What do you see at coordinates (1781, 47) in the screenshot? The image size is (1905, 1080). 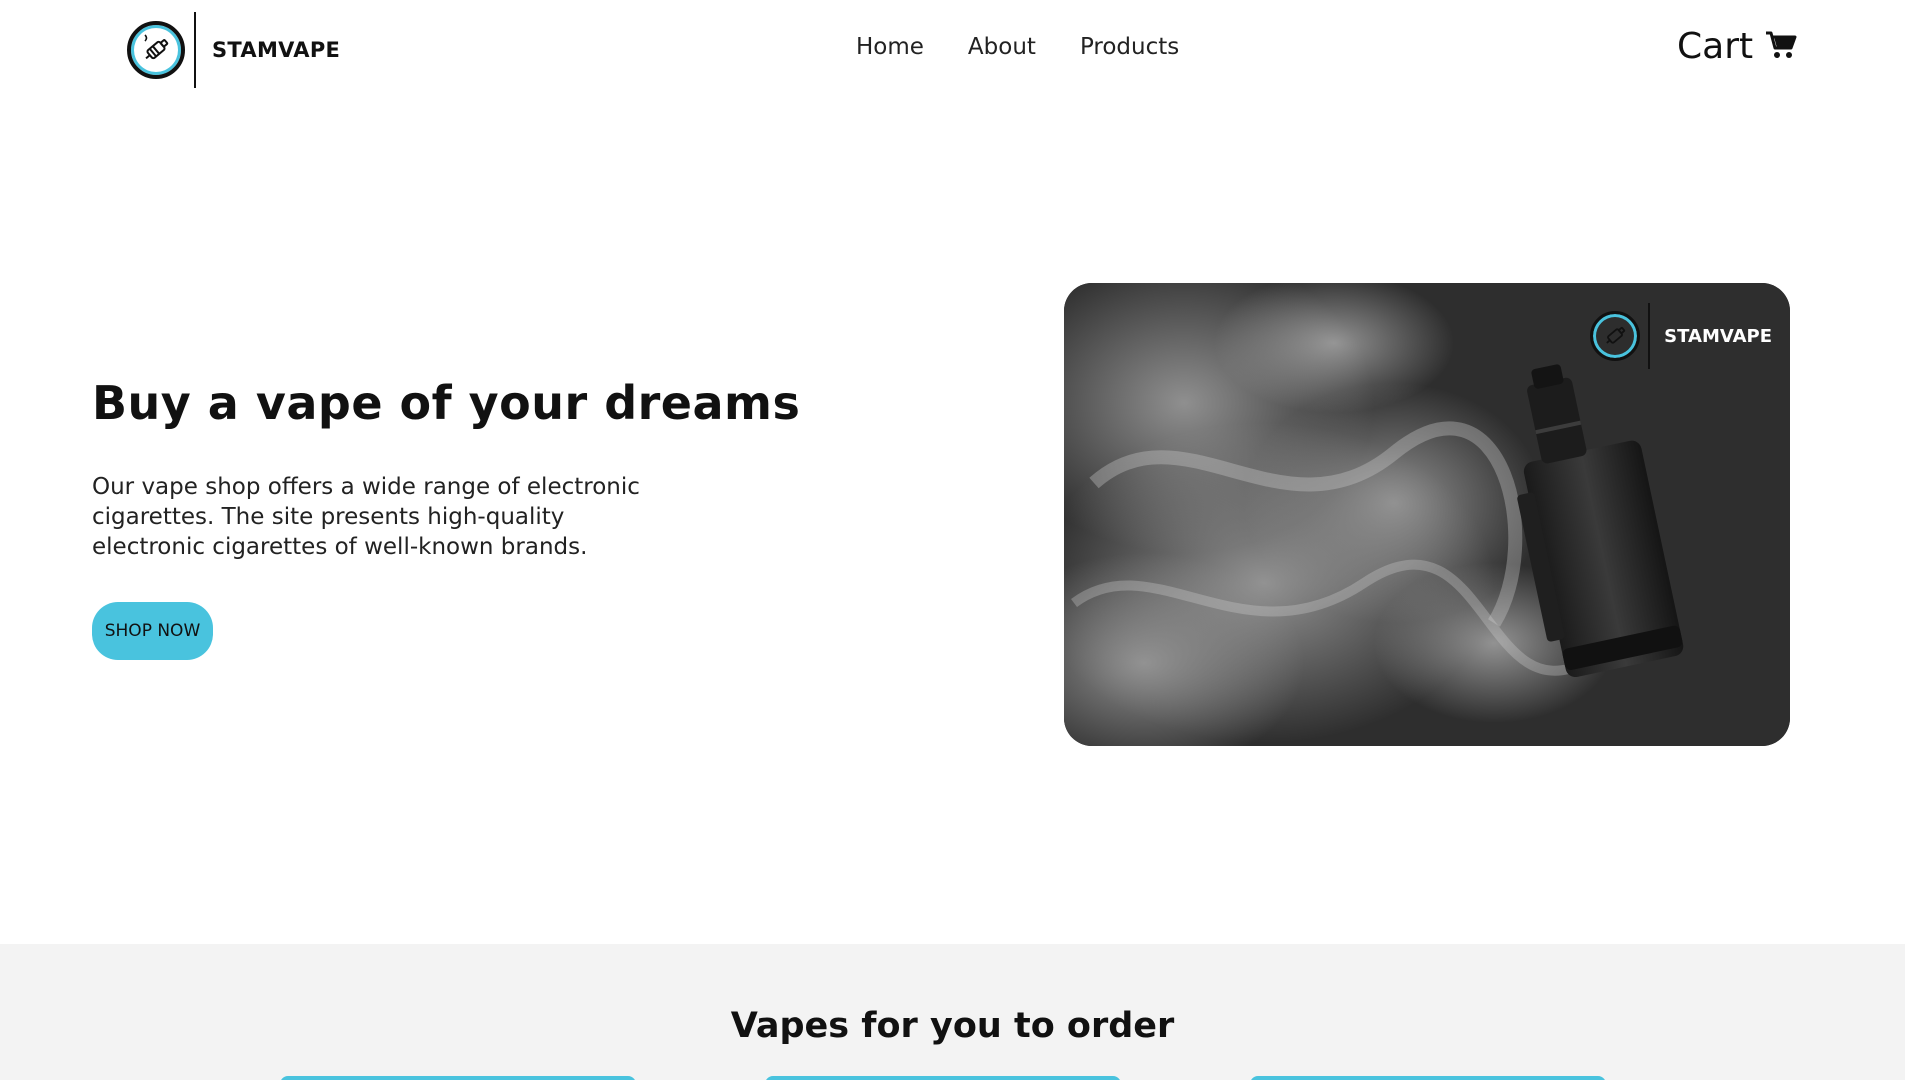 I see `cart-icon` at bounding box center [1781, 47].